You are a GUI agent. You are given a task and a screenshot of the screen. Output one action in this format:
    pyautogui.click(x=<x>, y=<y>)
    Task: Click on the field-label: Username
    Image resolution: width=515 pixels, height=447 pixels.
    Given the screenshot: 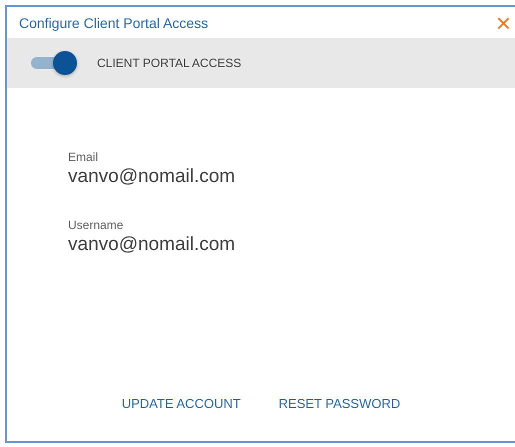 What is the action you would take?
    pyautogui.click(x=96, y=225)
    